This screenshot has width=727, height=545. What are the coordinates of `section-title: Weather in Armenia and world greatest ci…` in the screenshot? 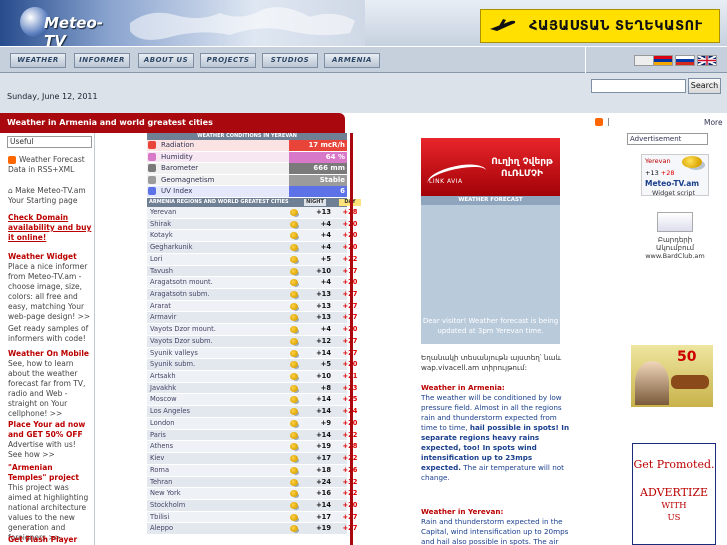 It's located at (110, 122).